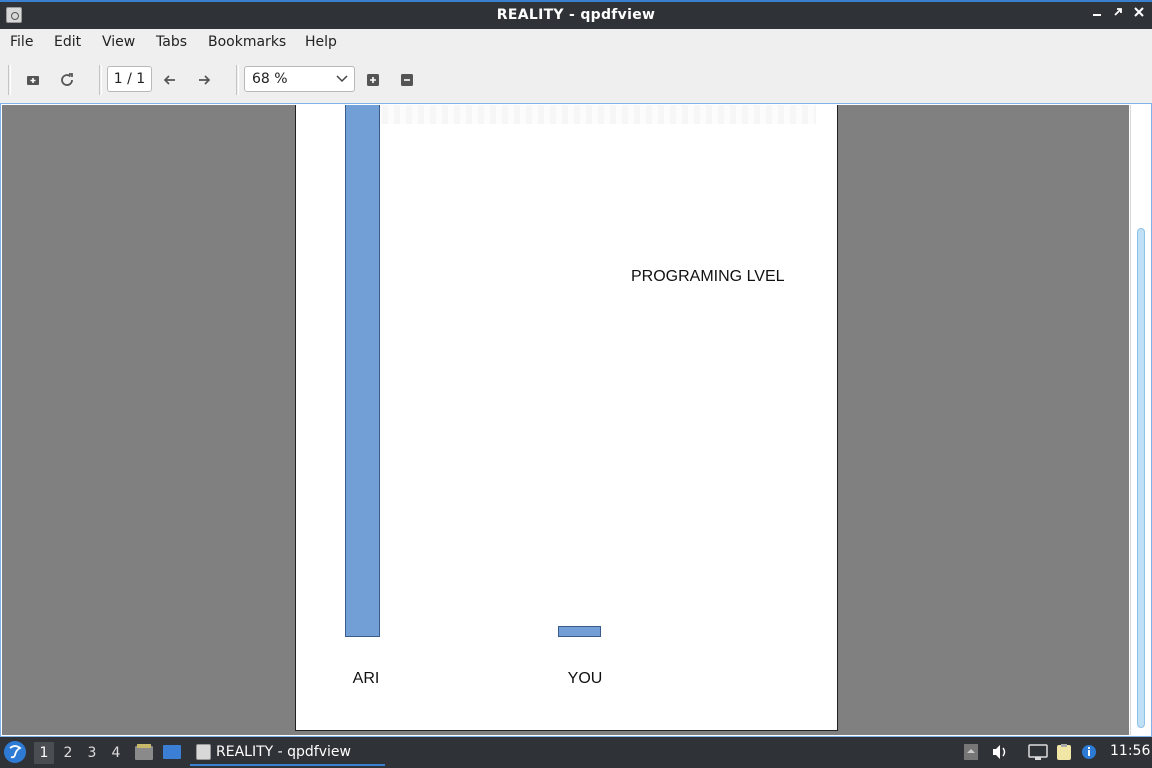 The width and height of the screenshot is (1152, 768). I want to click on next-page-icon, so click(204, 80).